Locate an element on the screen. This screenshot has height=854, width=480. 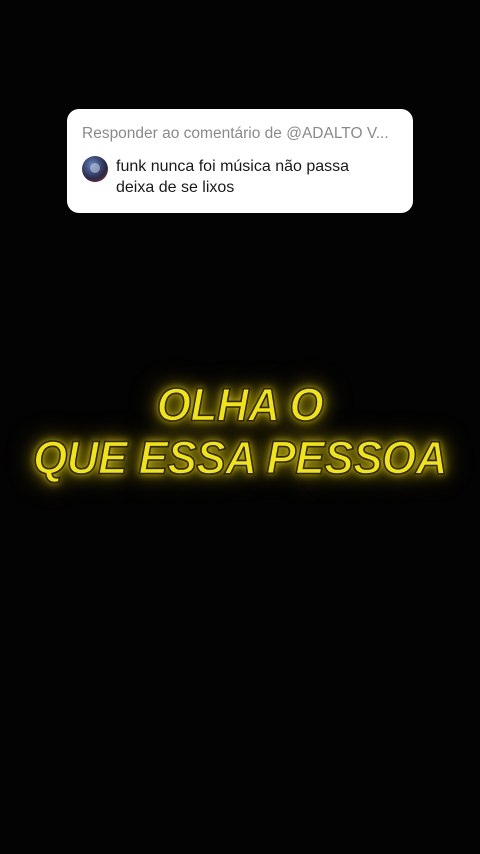
caption-line-1: OLHA O is located at coordinates (240, 405).